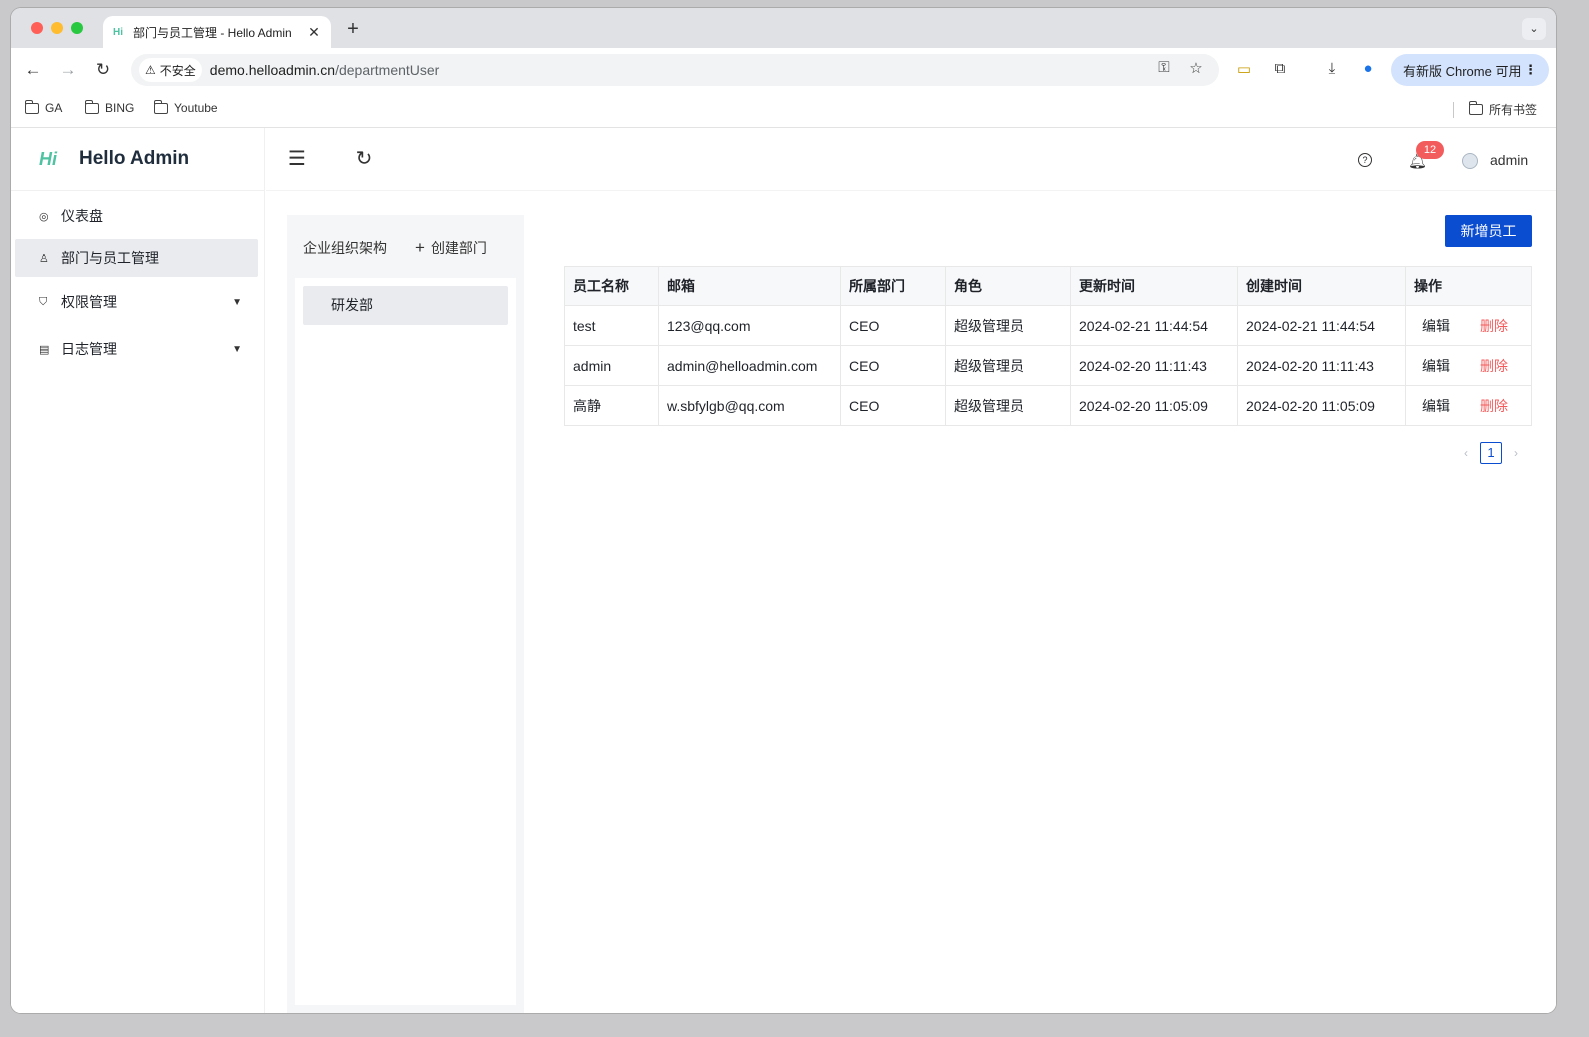 The height and width of the screenshot is (1037, 1589). I want to click on add-employee-button: 新增员工, so click(1488, 231).